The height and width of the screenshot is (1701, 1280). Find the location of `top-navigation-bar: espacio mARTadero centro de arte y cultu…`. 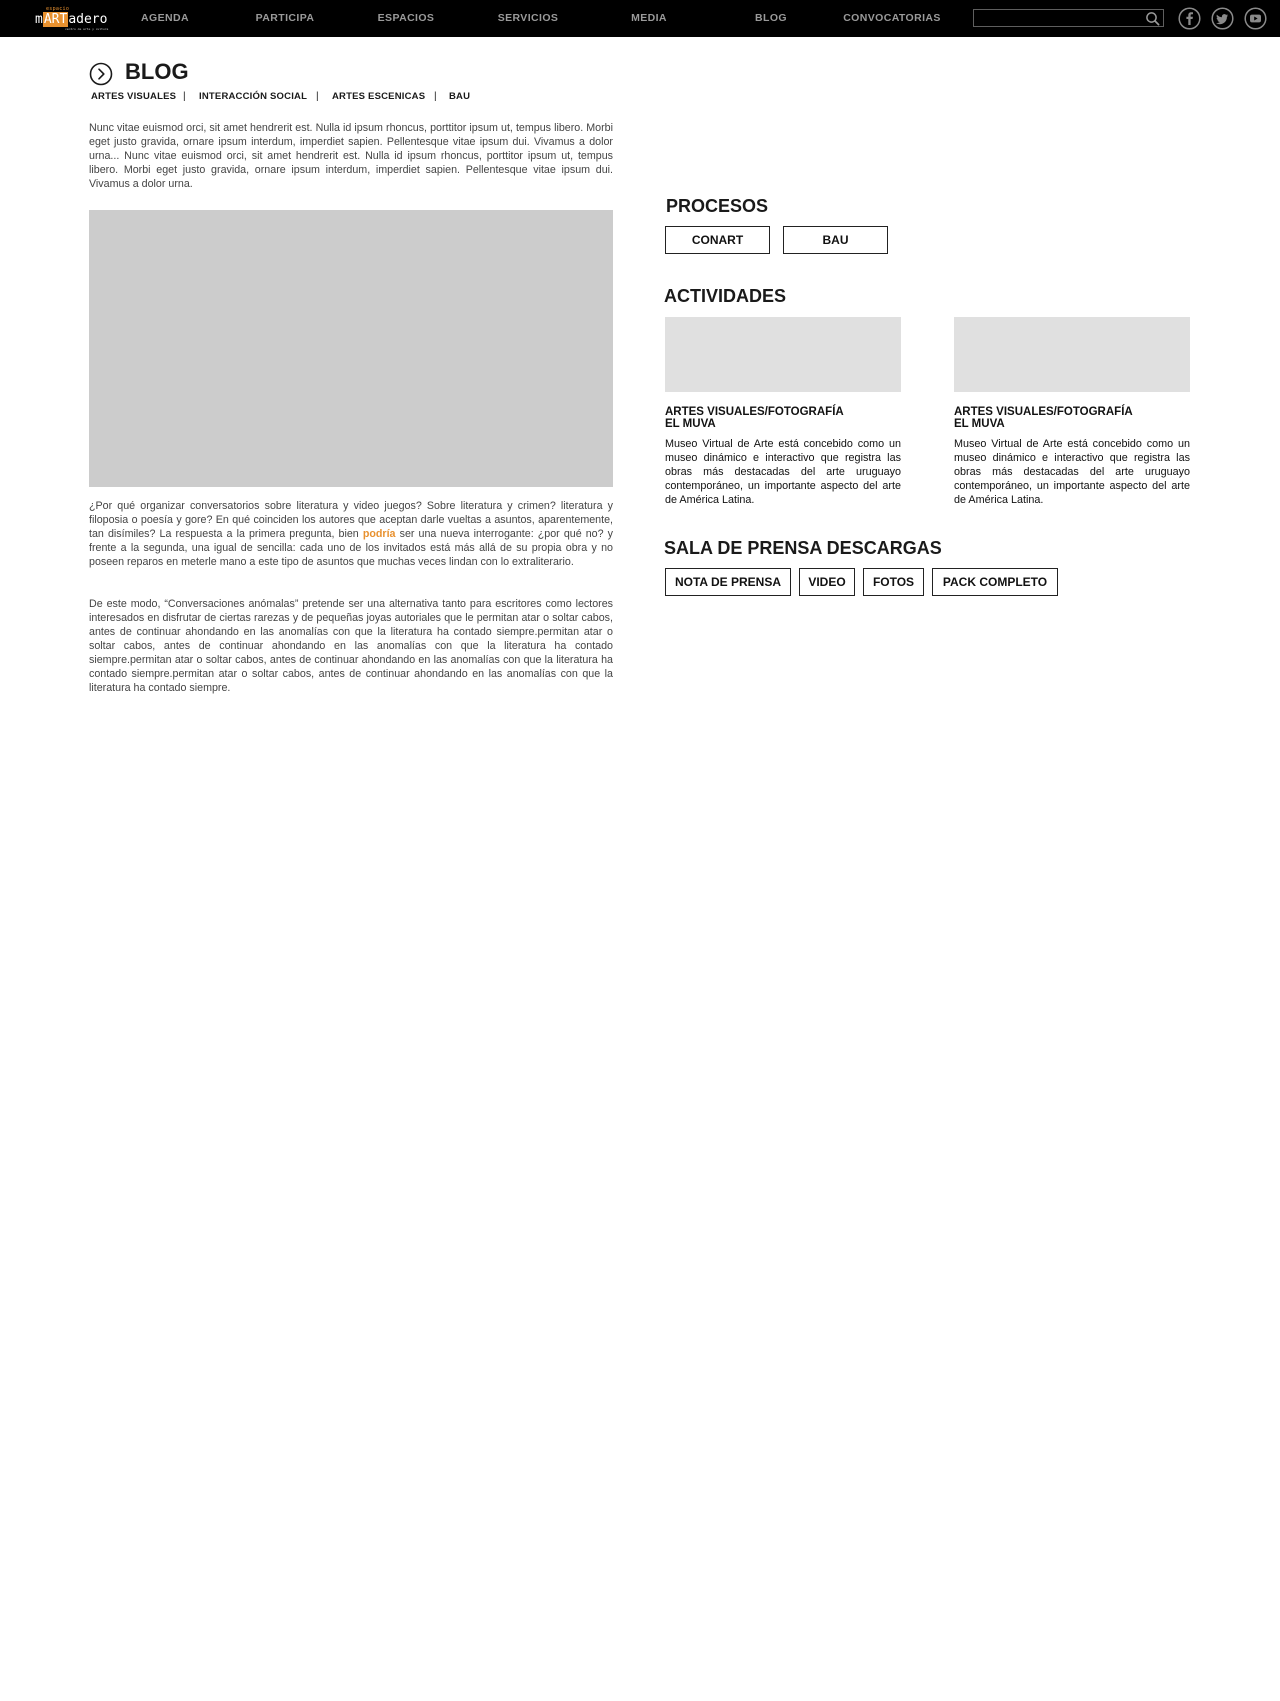

top-navigation-bar: espacio mARTadero centro de arte y cultu… is located at coordinates (640, 18).